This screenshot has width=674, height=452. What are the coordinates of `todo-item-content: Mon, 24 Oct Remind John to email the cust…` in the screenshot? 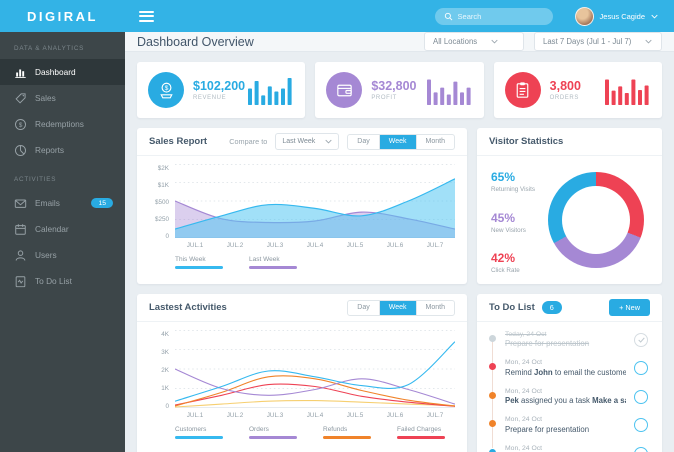 It's located at (565, 368).